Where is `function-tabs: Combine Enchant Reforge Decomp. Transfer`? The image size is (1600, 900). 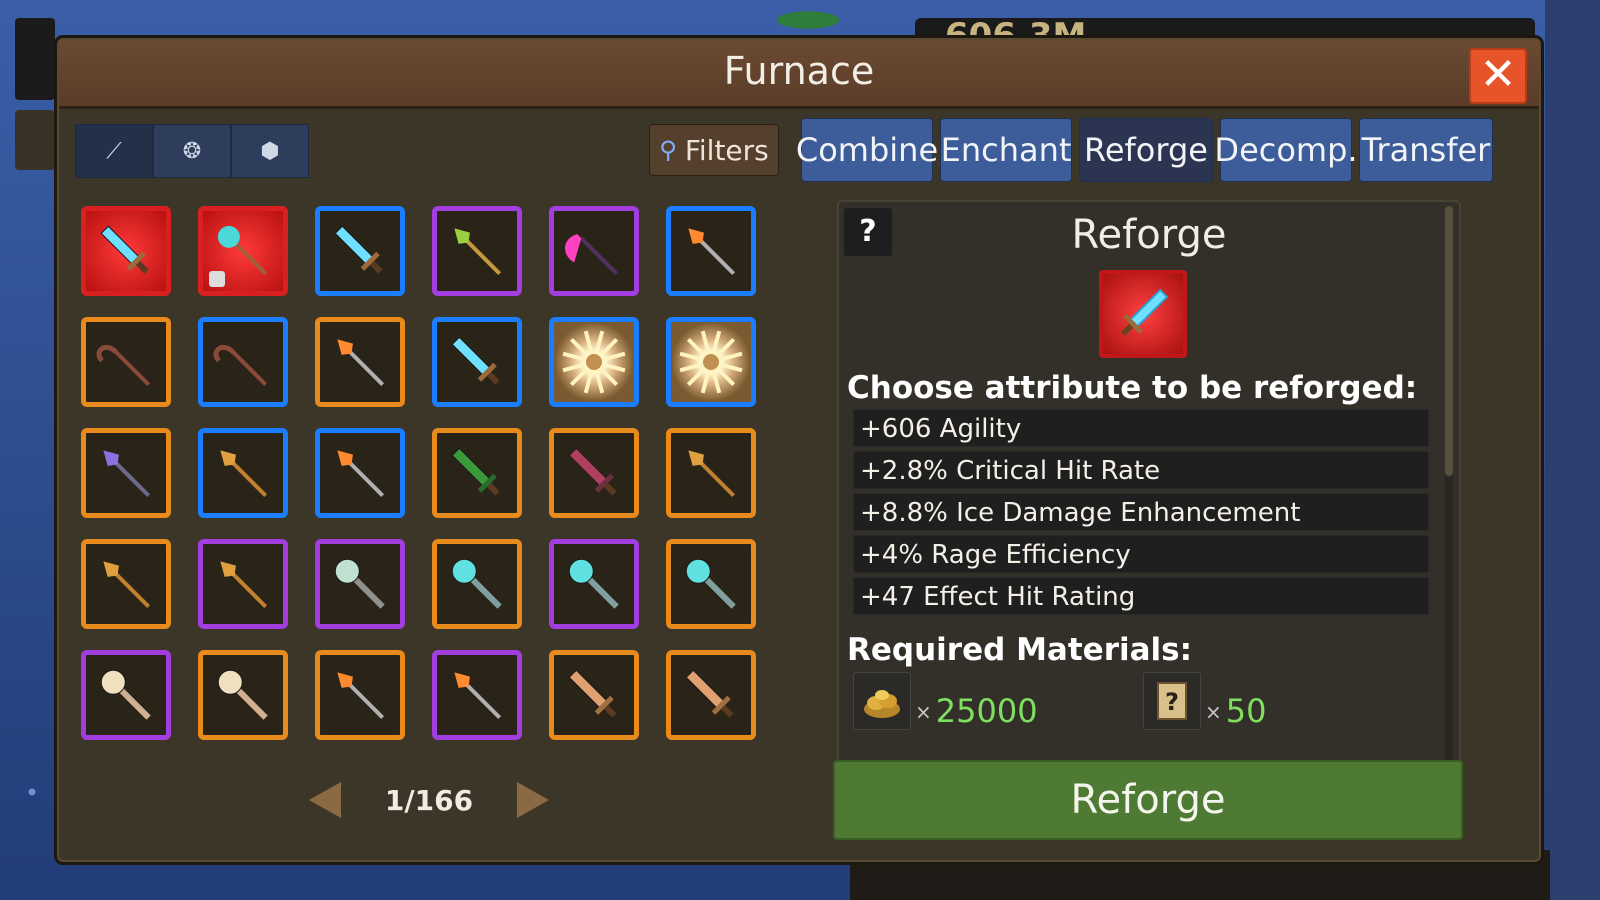 function-tabs: Combine Enchant Reforge Decomp. Transfer is located at coordinates (1144, 150).